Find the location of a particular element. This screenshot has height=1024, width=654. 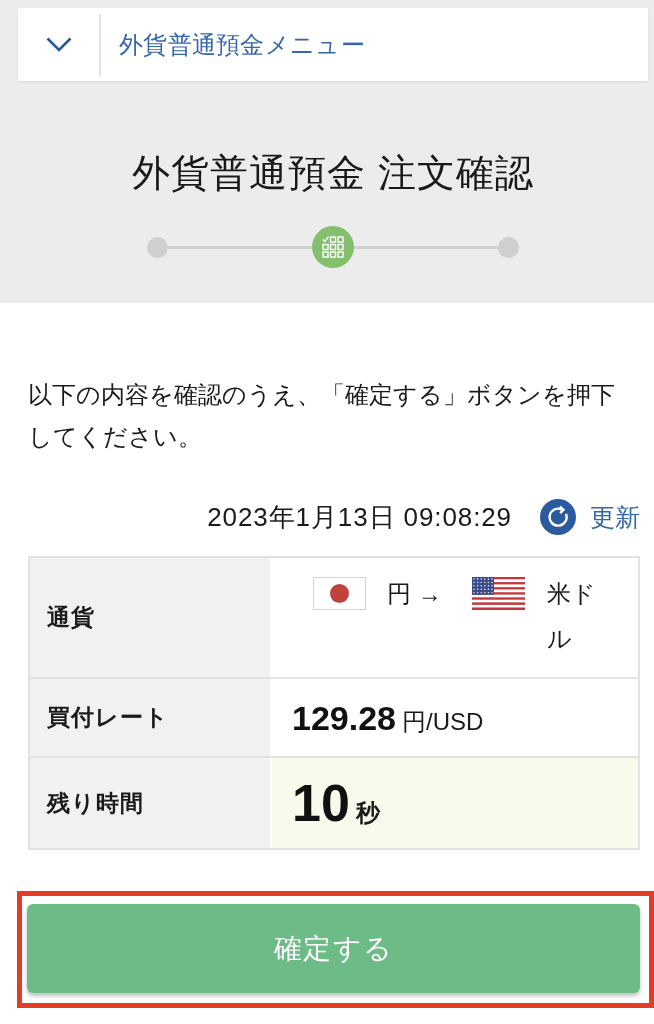

us-flag-icon is located at coordinates (498, 593).